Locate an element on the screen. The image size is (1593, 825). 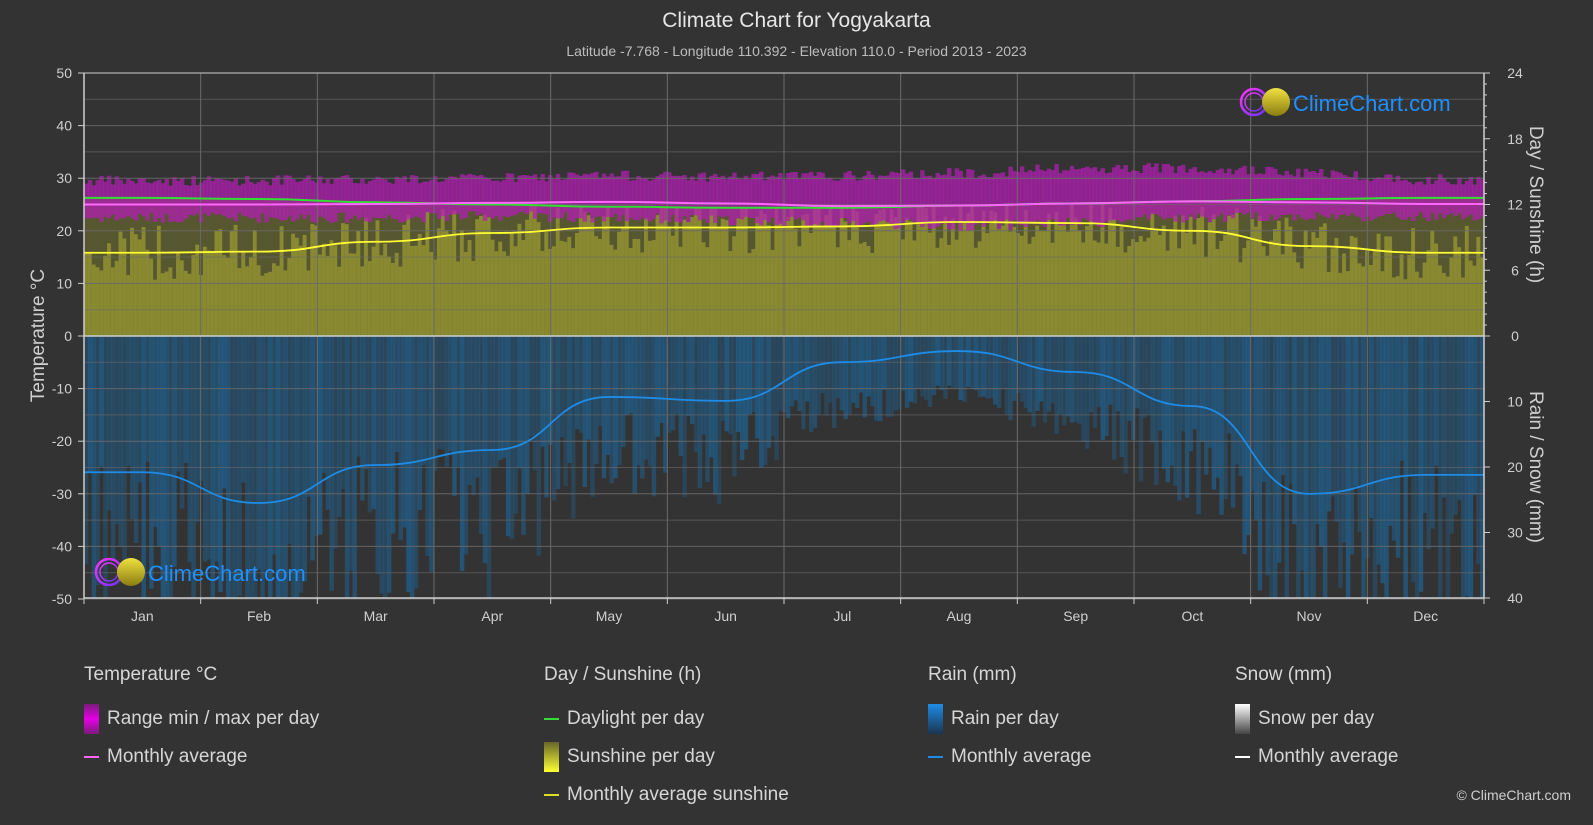
legend-title: Temperature °C is located at coordinates (151, 674).